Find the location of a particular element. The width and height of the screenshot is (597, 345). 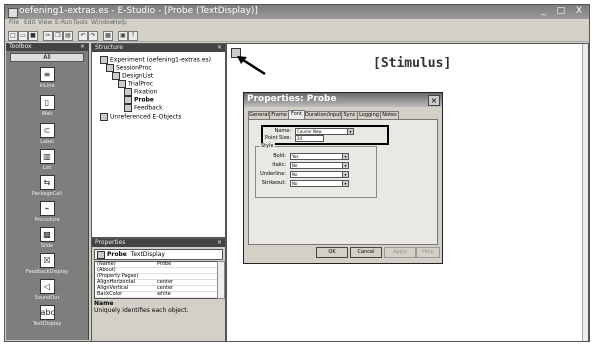

bold-select: Yes ▾ is located at coordinates (319, 156).